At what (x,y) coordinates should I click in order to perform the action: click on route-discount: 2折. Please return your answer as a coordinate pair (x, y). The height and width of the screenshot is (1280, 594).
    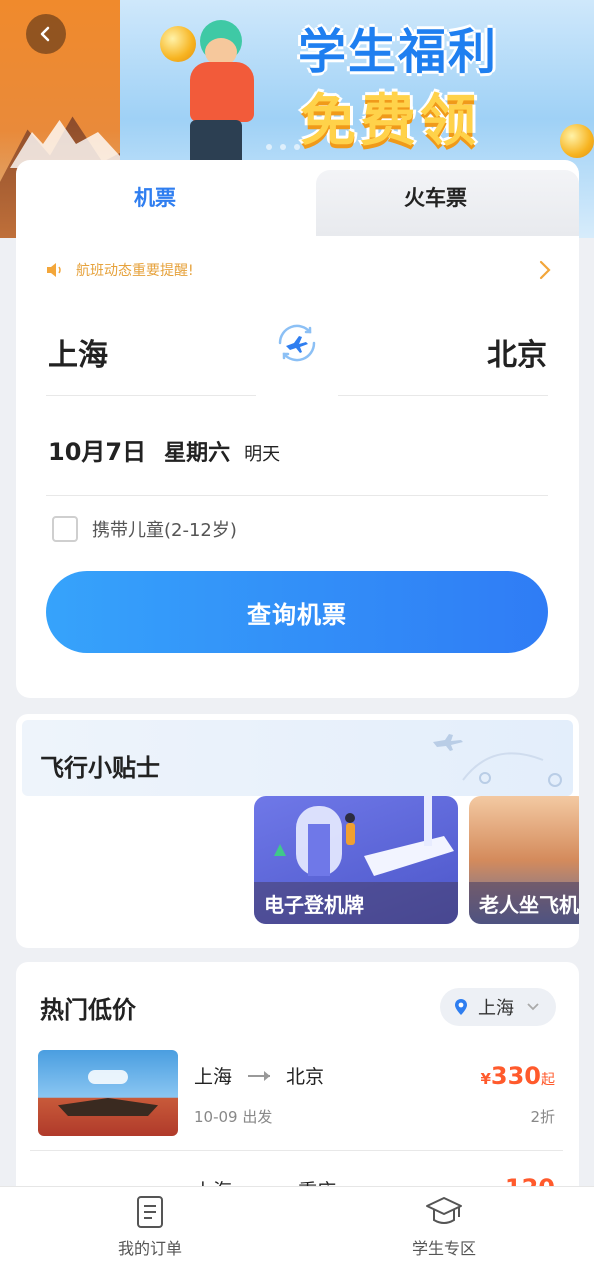
    Looking at the image, I should click on (542, 1117).